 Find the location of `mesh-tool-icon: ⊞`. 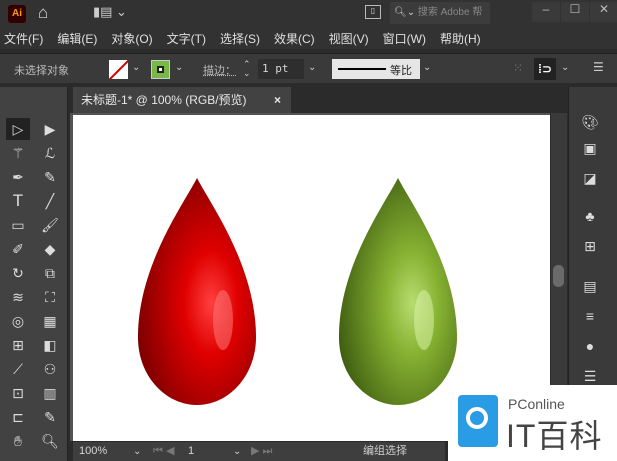

mesh-tool-icon: ⊞ is located at coordinates (18, 345).